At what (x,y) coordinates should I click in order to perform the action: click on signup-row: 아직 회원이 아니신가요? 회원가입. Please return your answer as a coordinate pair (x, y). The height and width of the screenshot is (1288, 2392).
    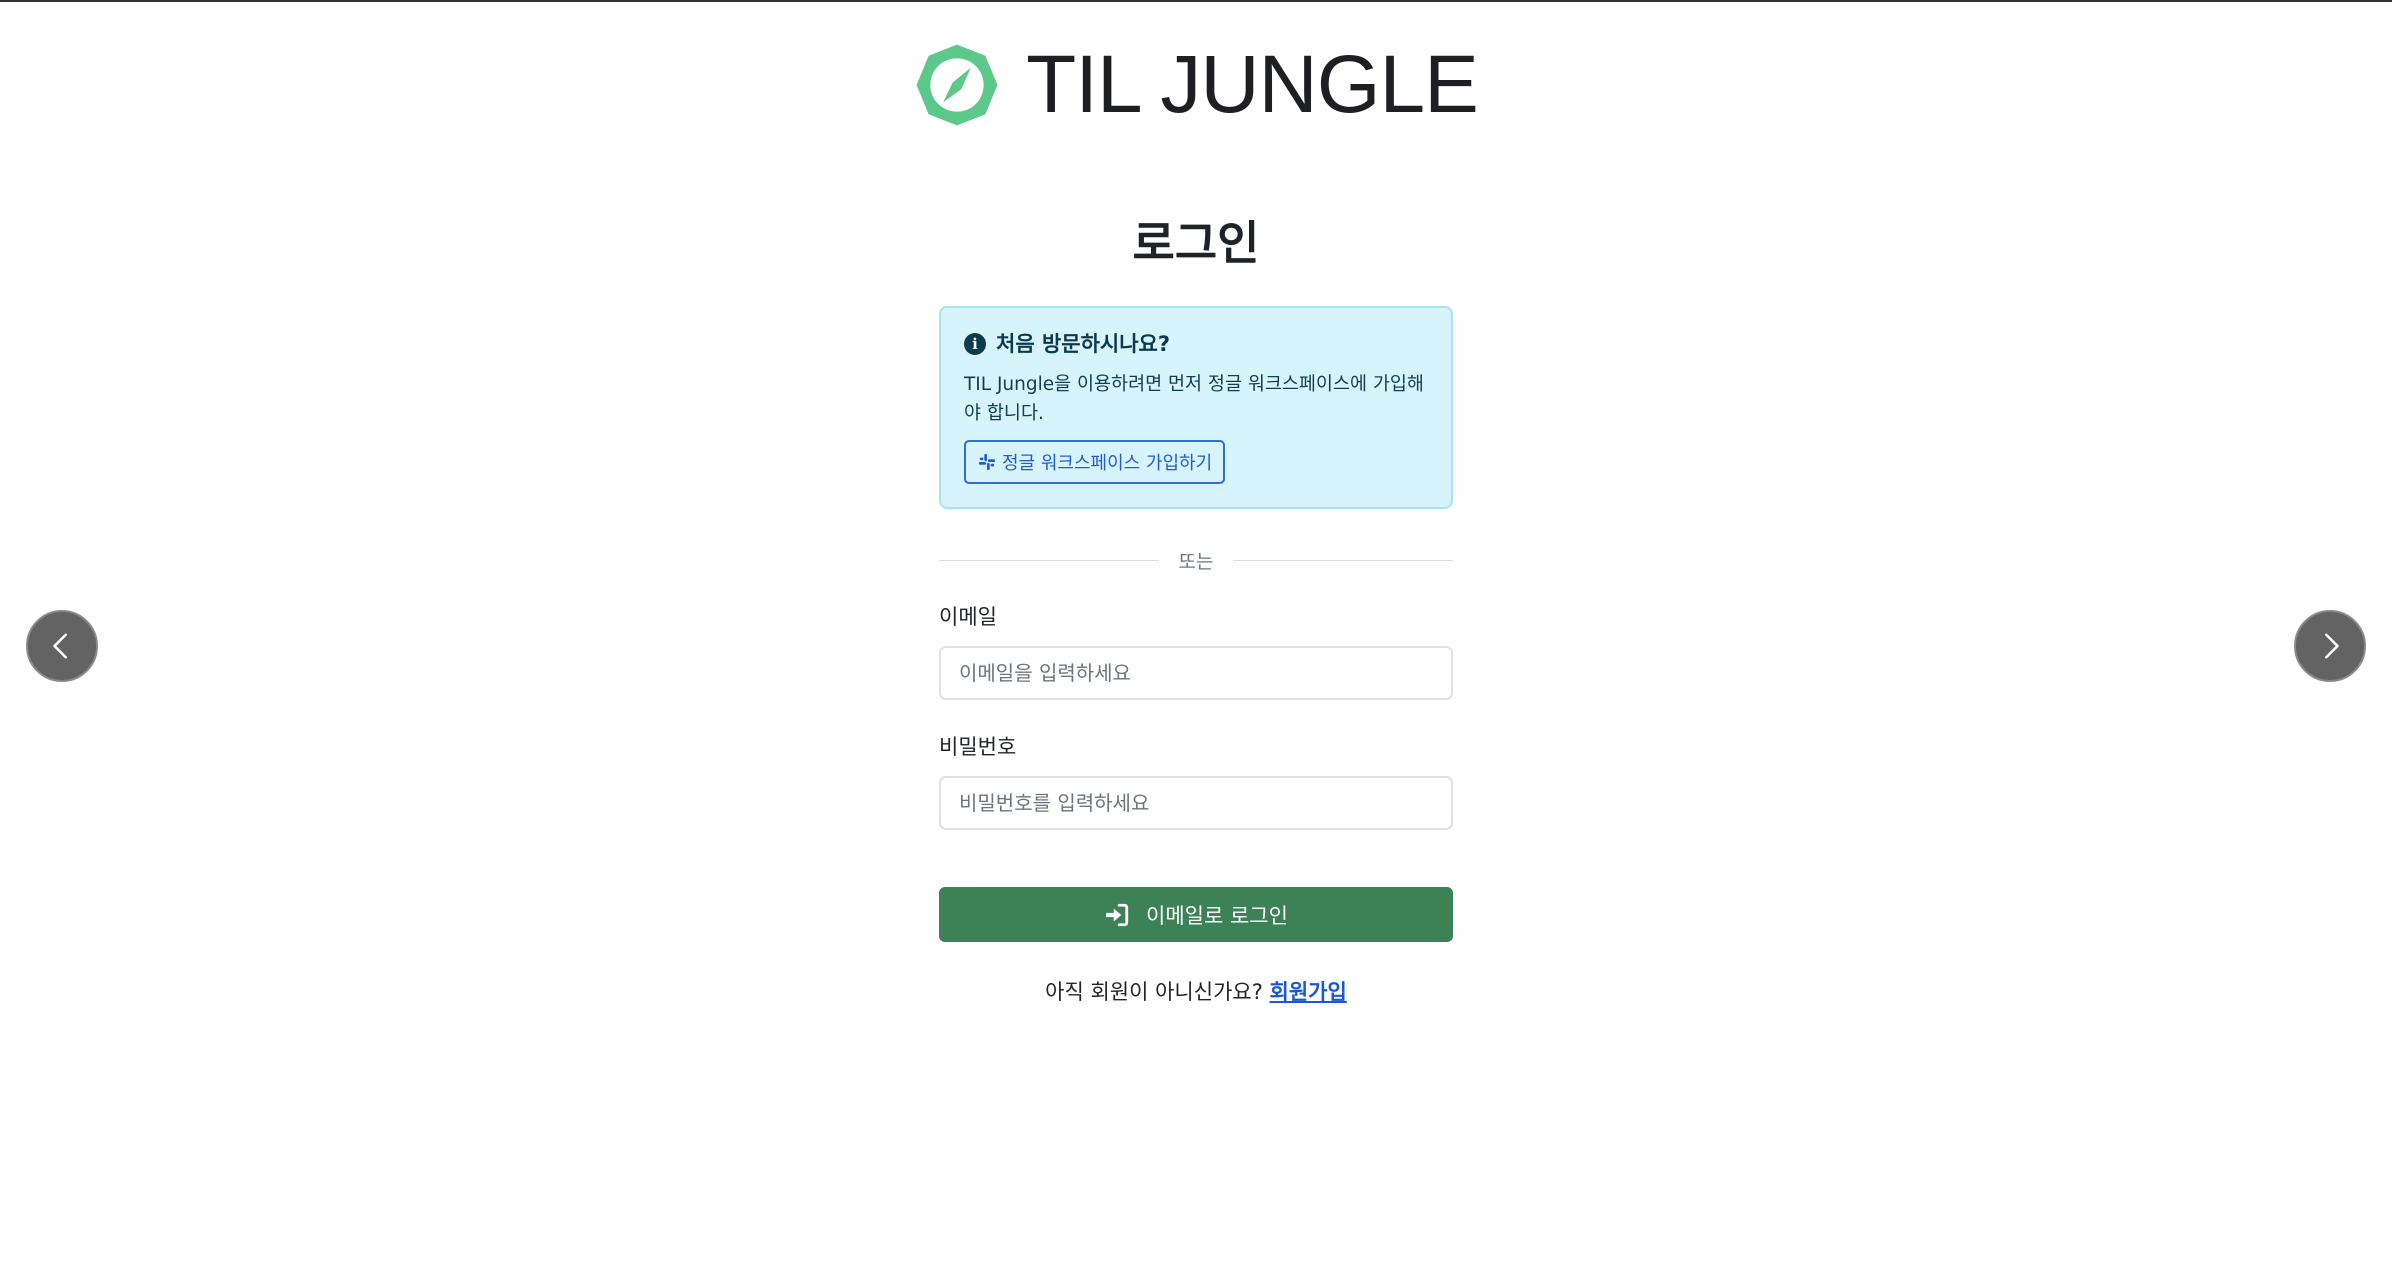
    Looking at the image, I should click on (1196, 992).